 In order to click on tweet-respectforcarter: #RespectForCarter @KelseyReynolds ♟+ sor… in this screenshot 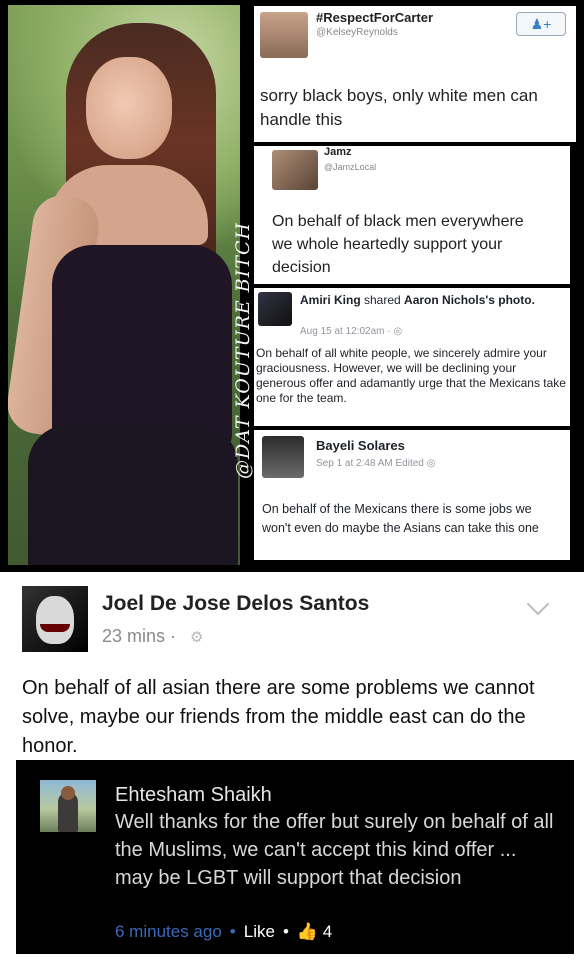, I will do `click(415, 74)`.